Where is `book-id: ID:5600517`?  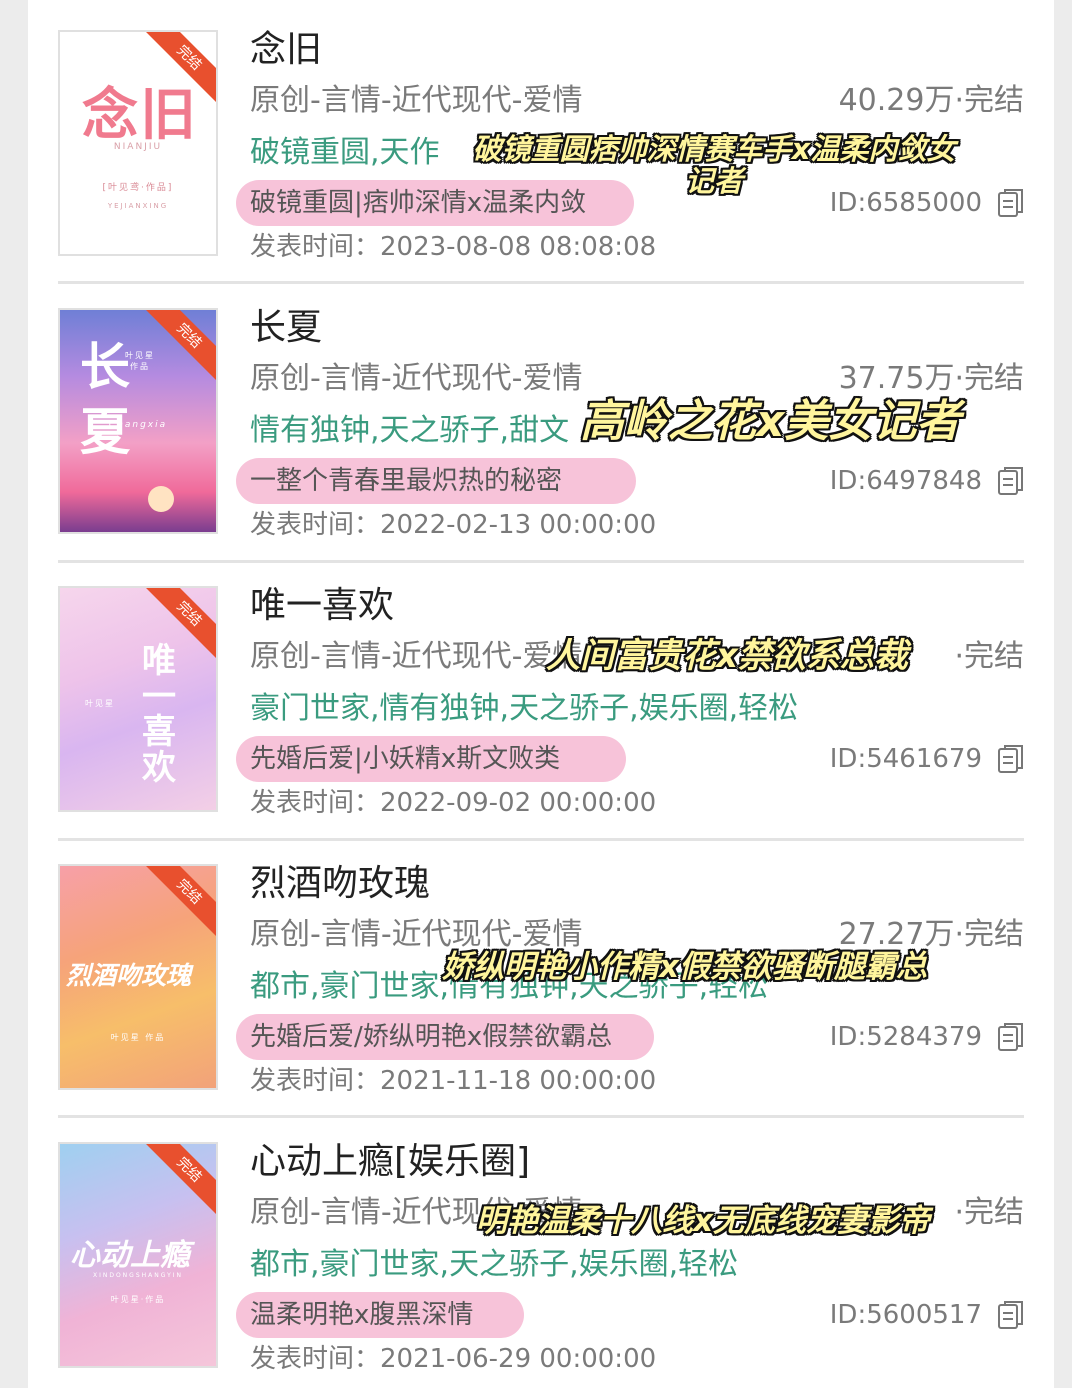 book-id: ID:5600517 is located at coordinates (905, 1315).